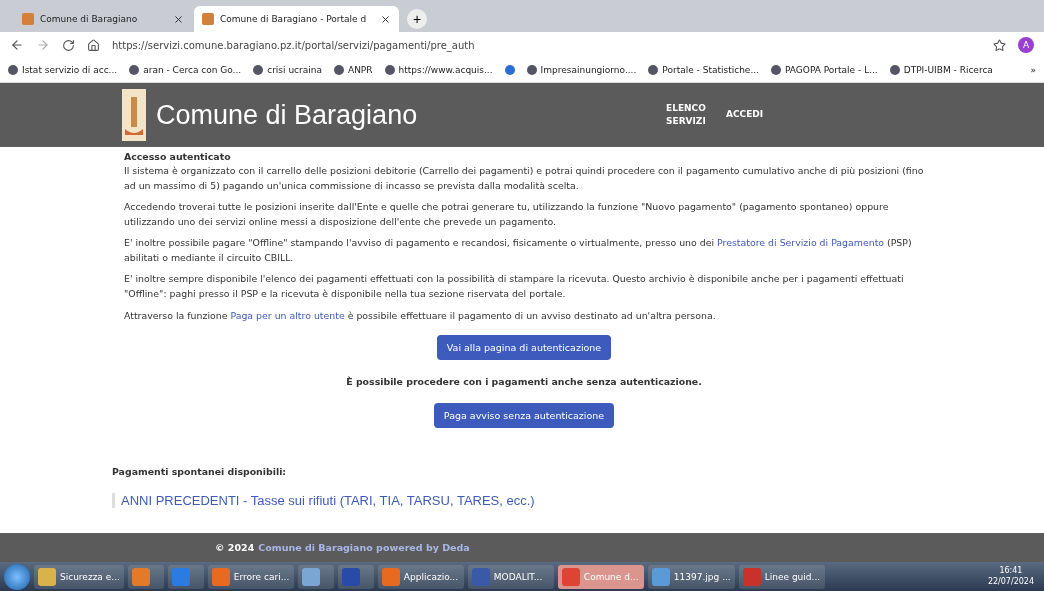 The width and height of the screenshot is (1044, 591). I want to click on new-tab-button: +, so click(417, 19).